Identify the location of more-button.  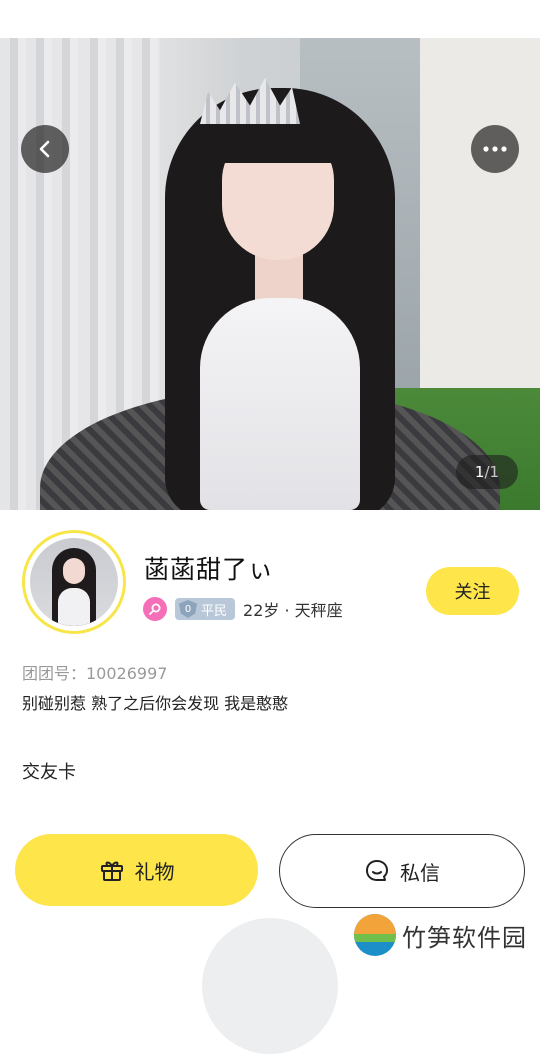
(495, 149).